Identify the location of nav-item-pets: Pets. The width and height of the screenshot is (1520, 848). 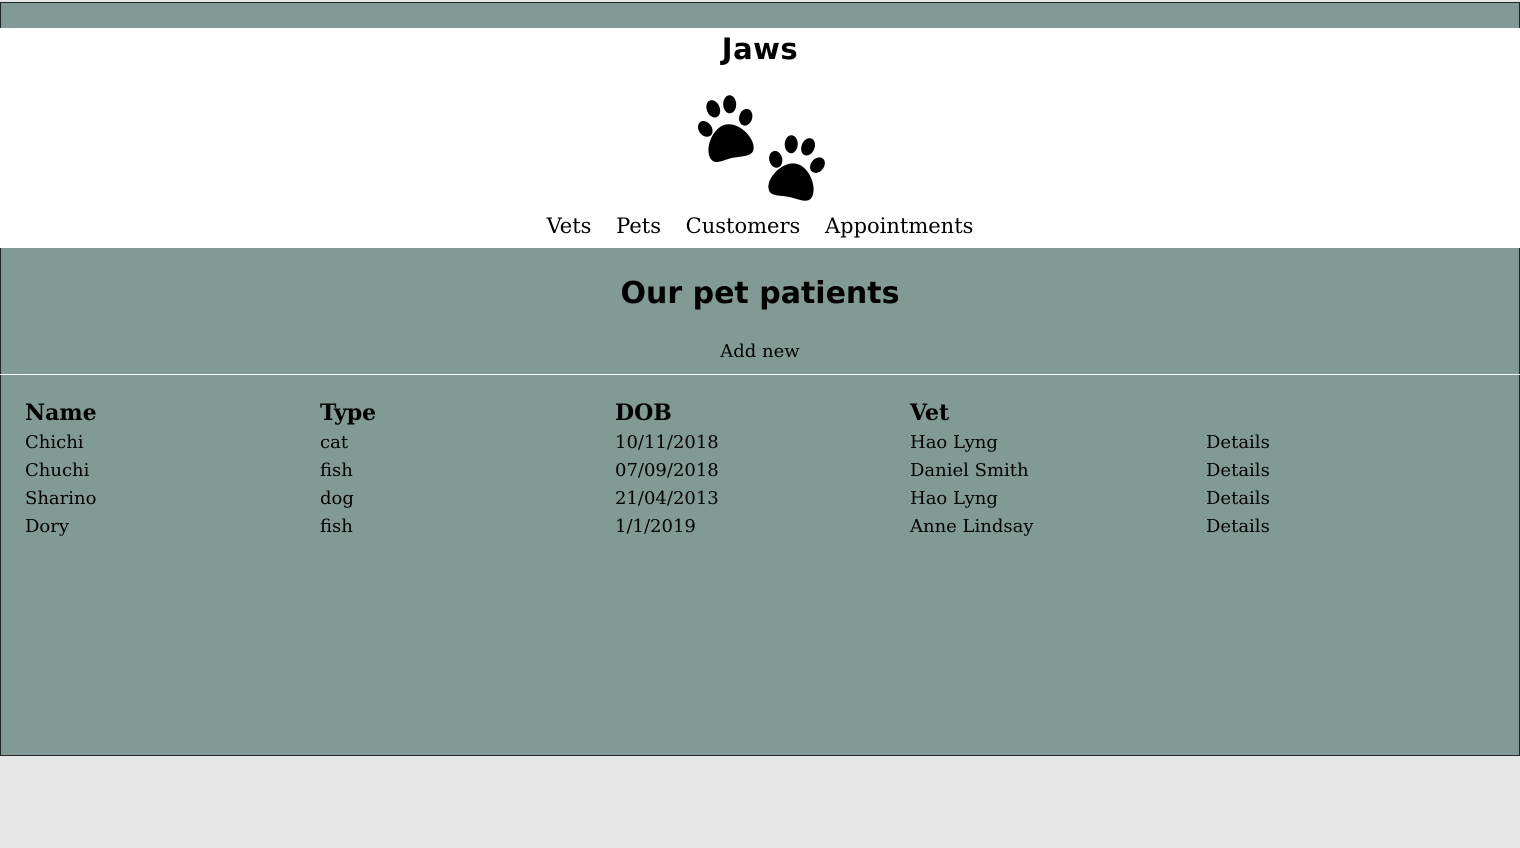
(638, 226).